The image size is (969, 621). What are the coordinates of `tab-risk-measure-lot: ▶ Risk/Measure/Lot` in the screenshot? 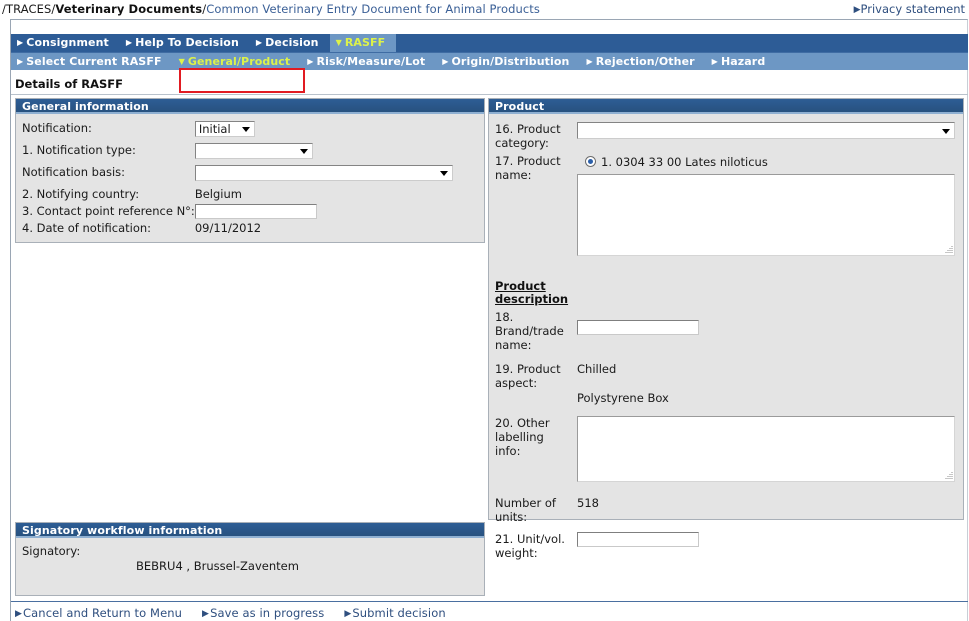 It's located at (368, 61).